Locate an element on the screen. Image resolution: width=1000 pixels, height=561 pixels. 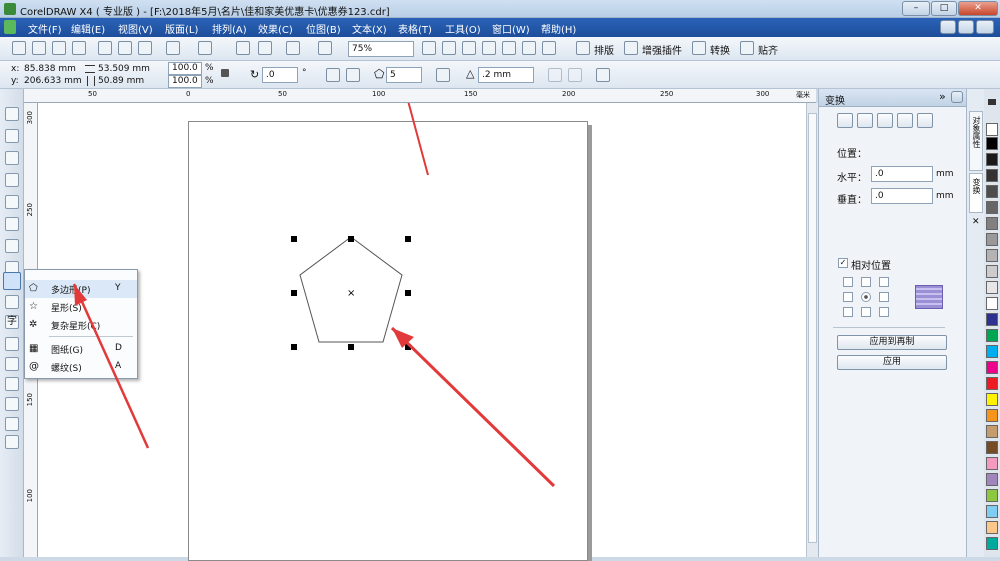
minimize-button: – is located at coordinates (916, 8).